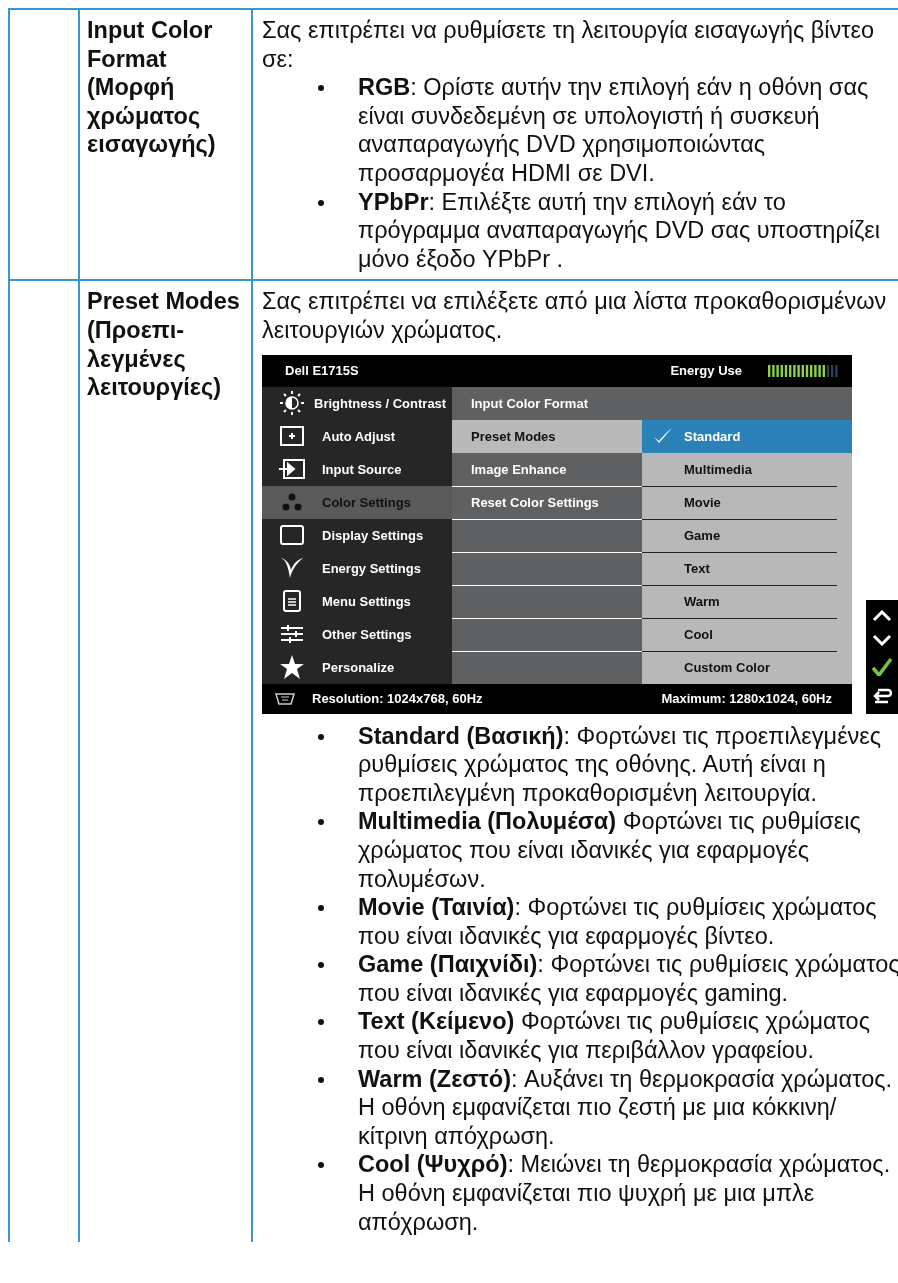  Describe the element at coordinates (614, 130) in the screenshot. I see `bullet-text: RGB: Ορίστε αυτήν την επιλογή εάν η οθόνη σας είναι συνδεδεμένη σε υπολογιστή ή συσκευή αναπαραγωγής DVD χρησιμοποιώντας προσαρμογέα HDMI σε DVI.` at that location.